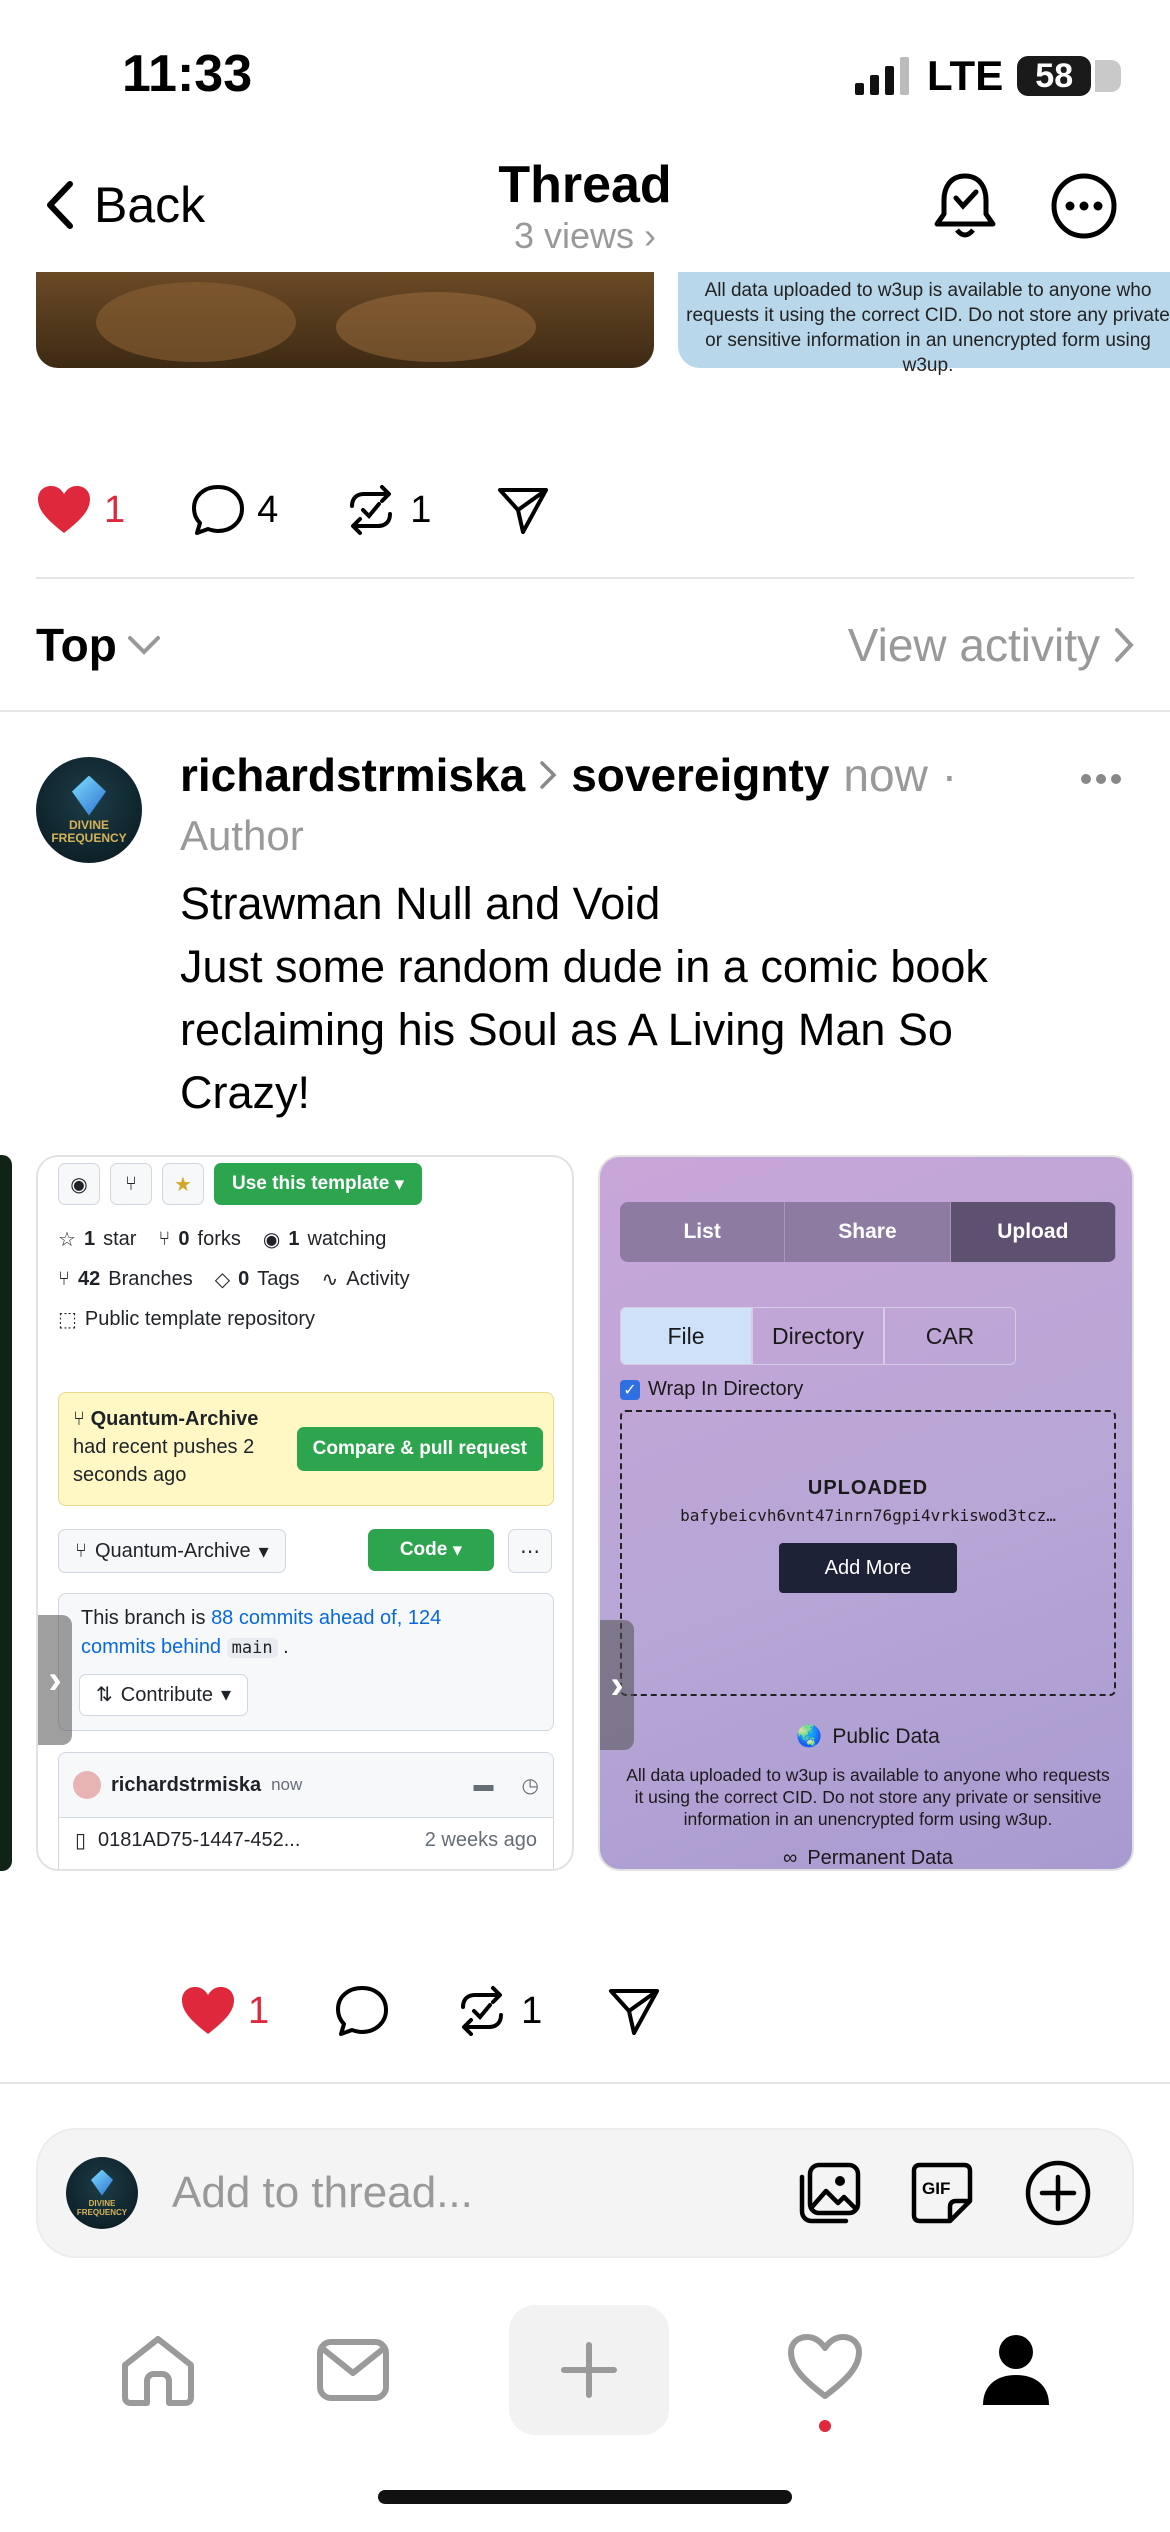  What do you see at coordinates (164, 1239) in the screenshot?
I see `fork-icon: ⑂` at bounding box center [164, 1239].